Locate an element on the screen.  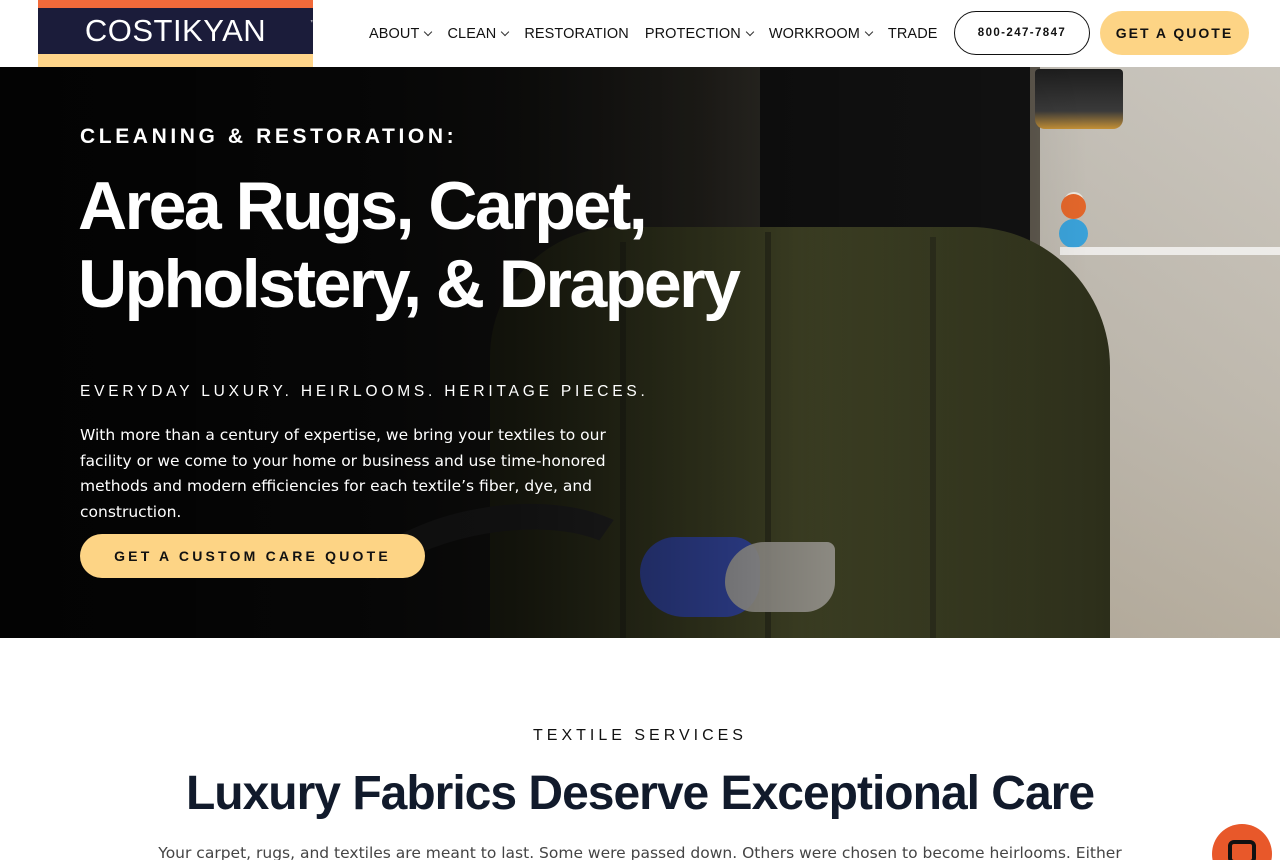
services-title: Luxury Fabrics Deserve Exceptional Care is located at coordinates (640, 793).